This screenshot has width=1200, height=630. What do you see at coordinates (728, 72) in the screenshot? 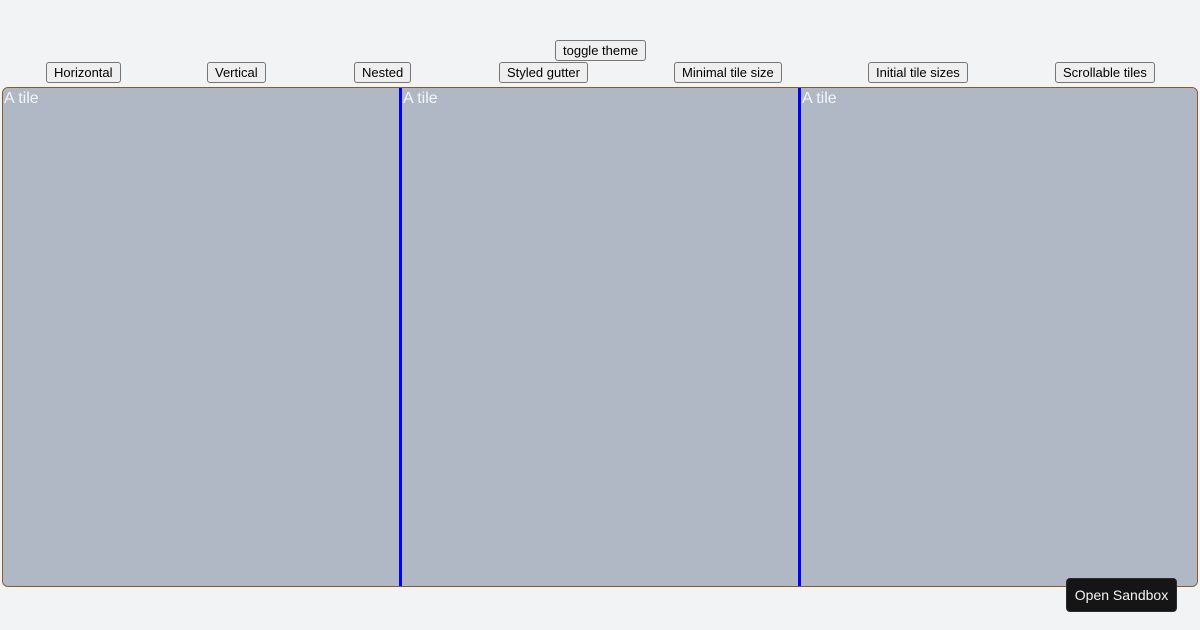
I see `minimal-tile-size-example-button: Minimal tile size` at bounding box center [728, 72].